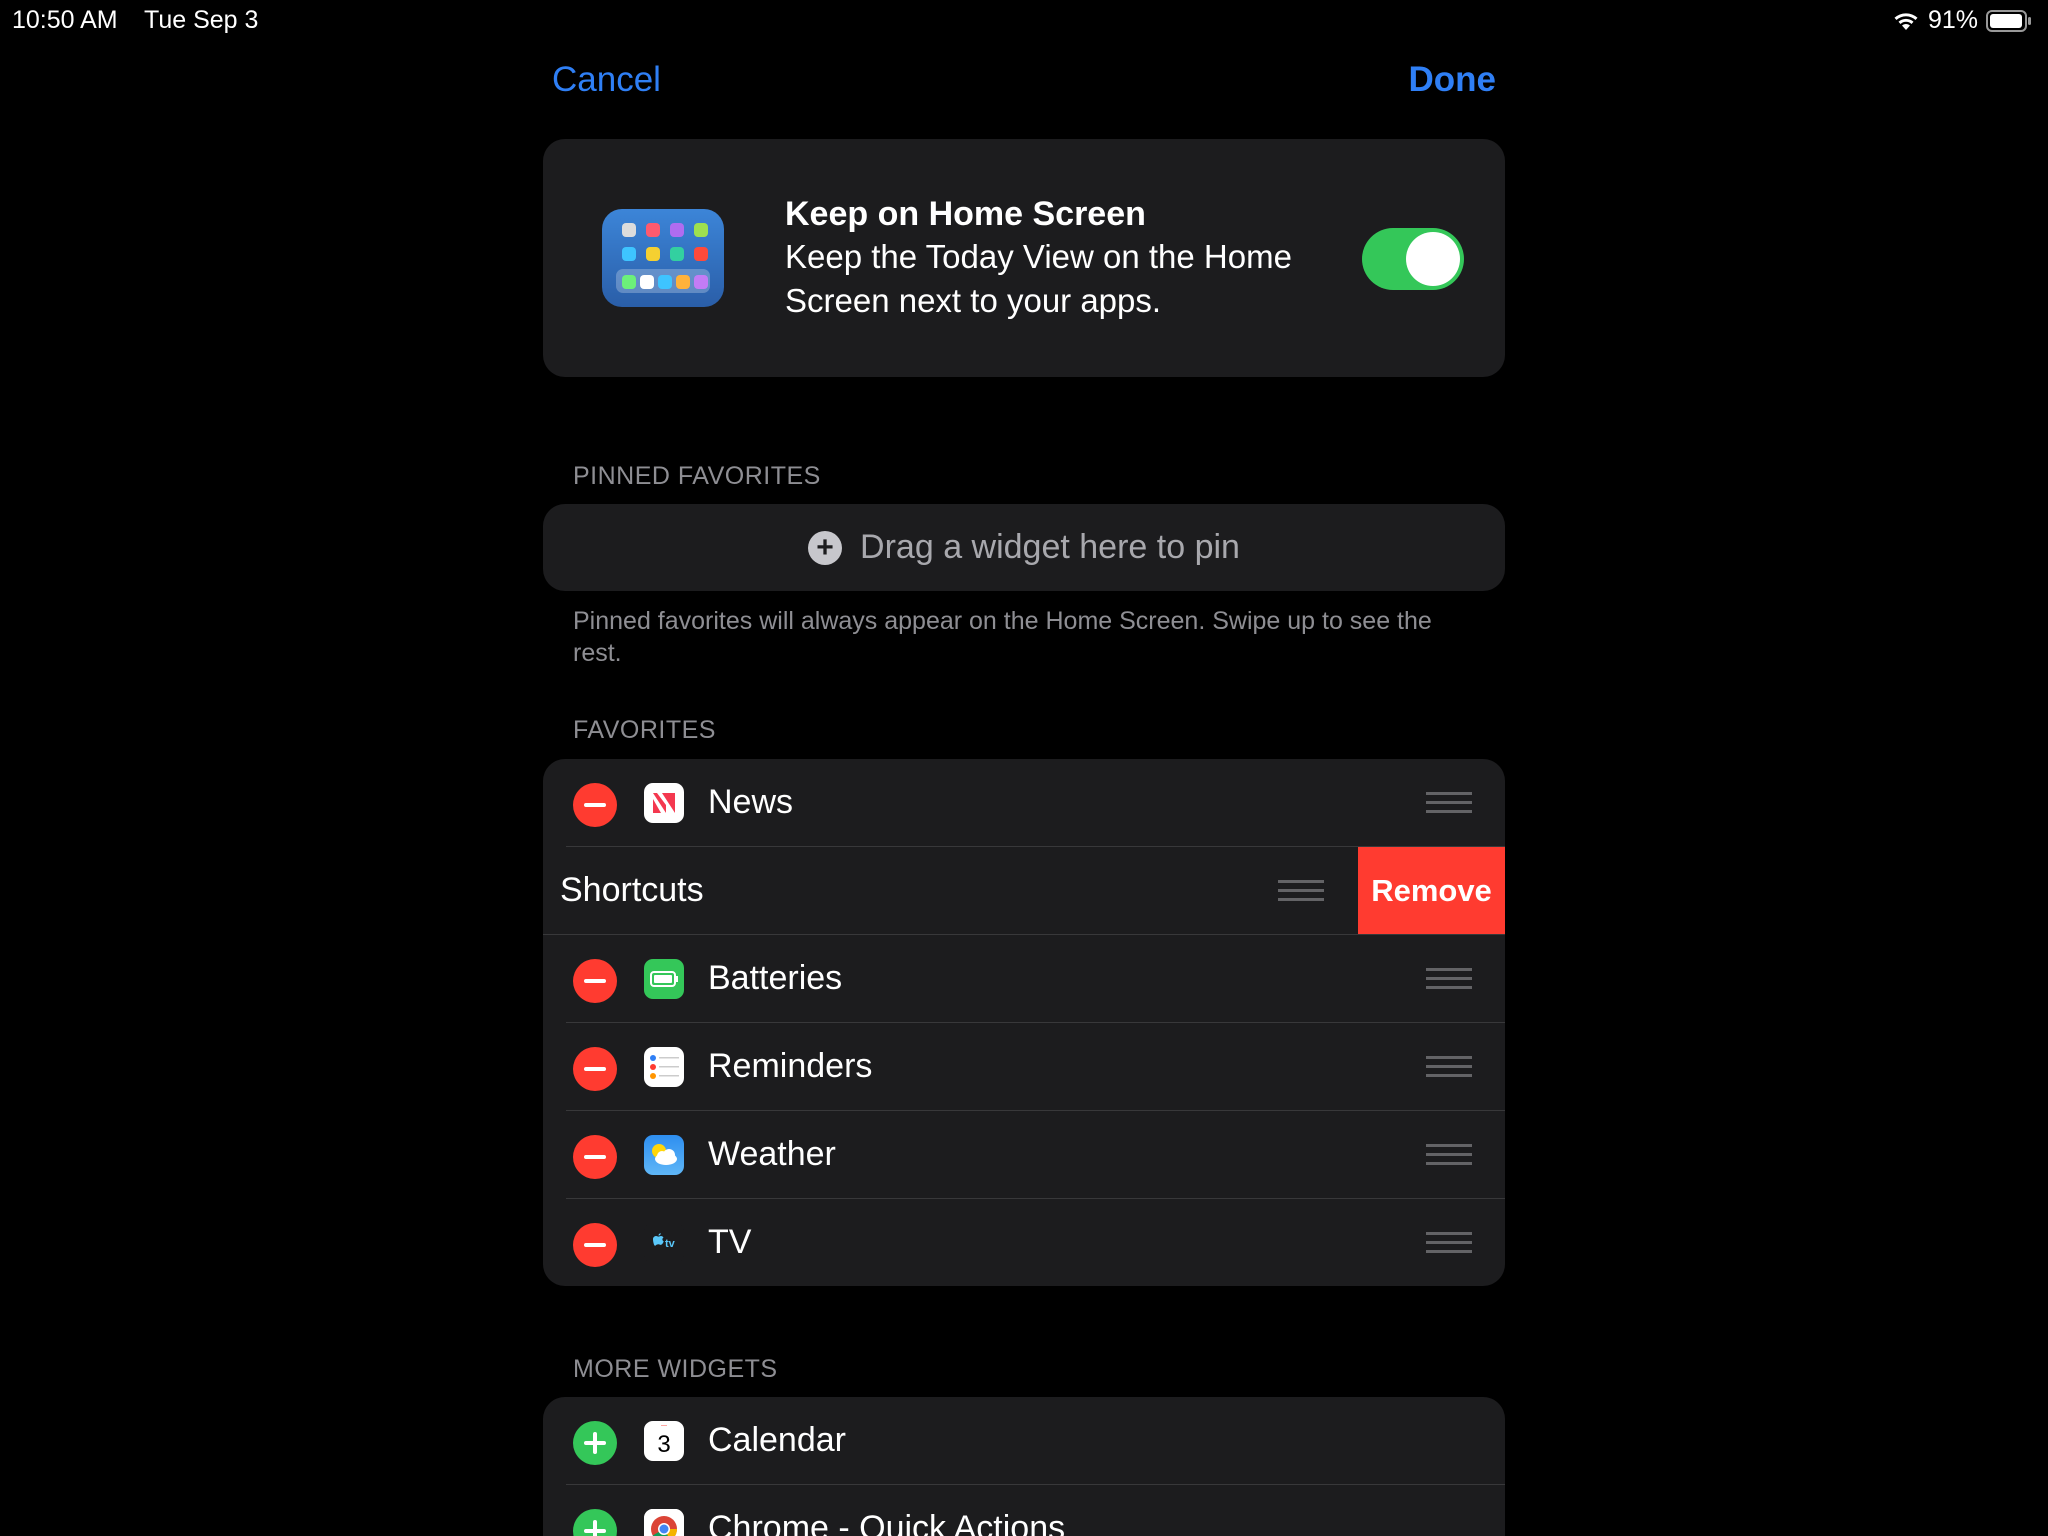 The width and height of the screenshot is (2048, 1536). Describe the element at coordinates (664, 1155) in the screenshot. I see `weather-icon` at that location.